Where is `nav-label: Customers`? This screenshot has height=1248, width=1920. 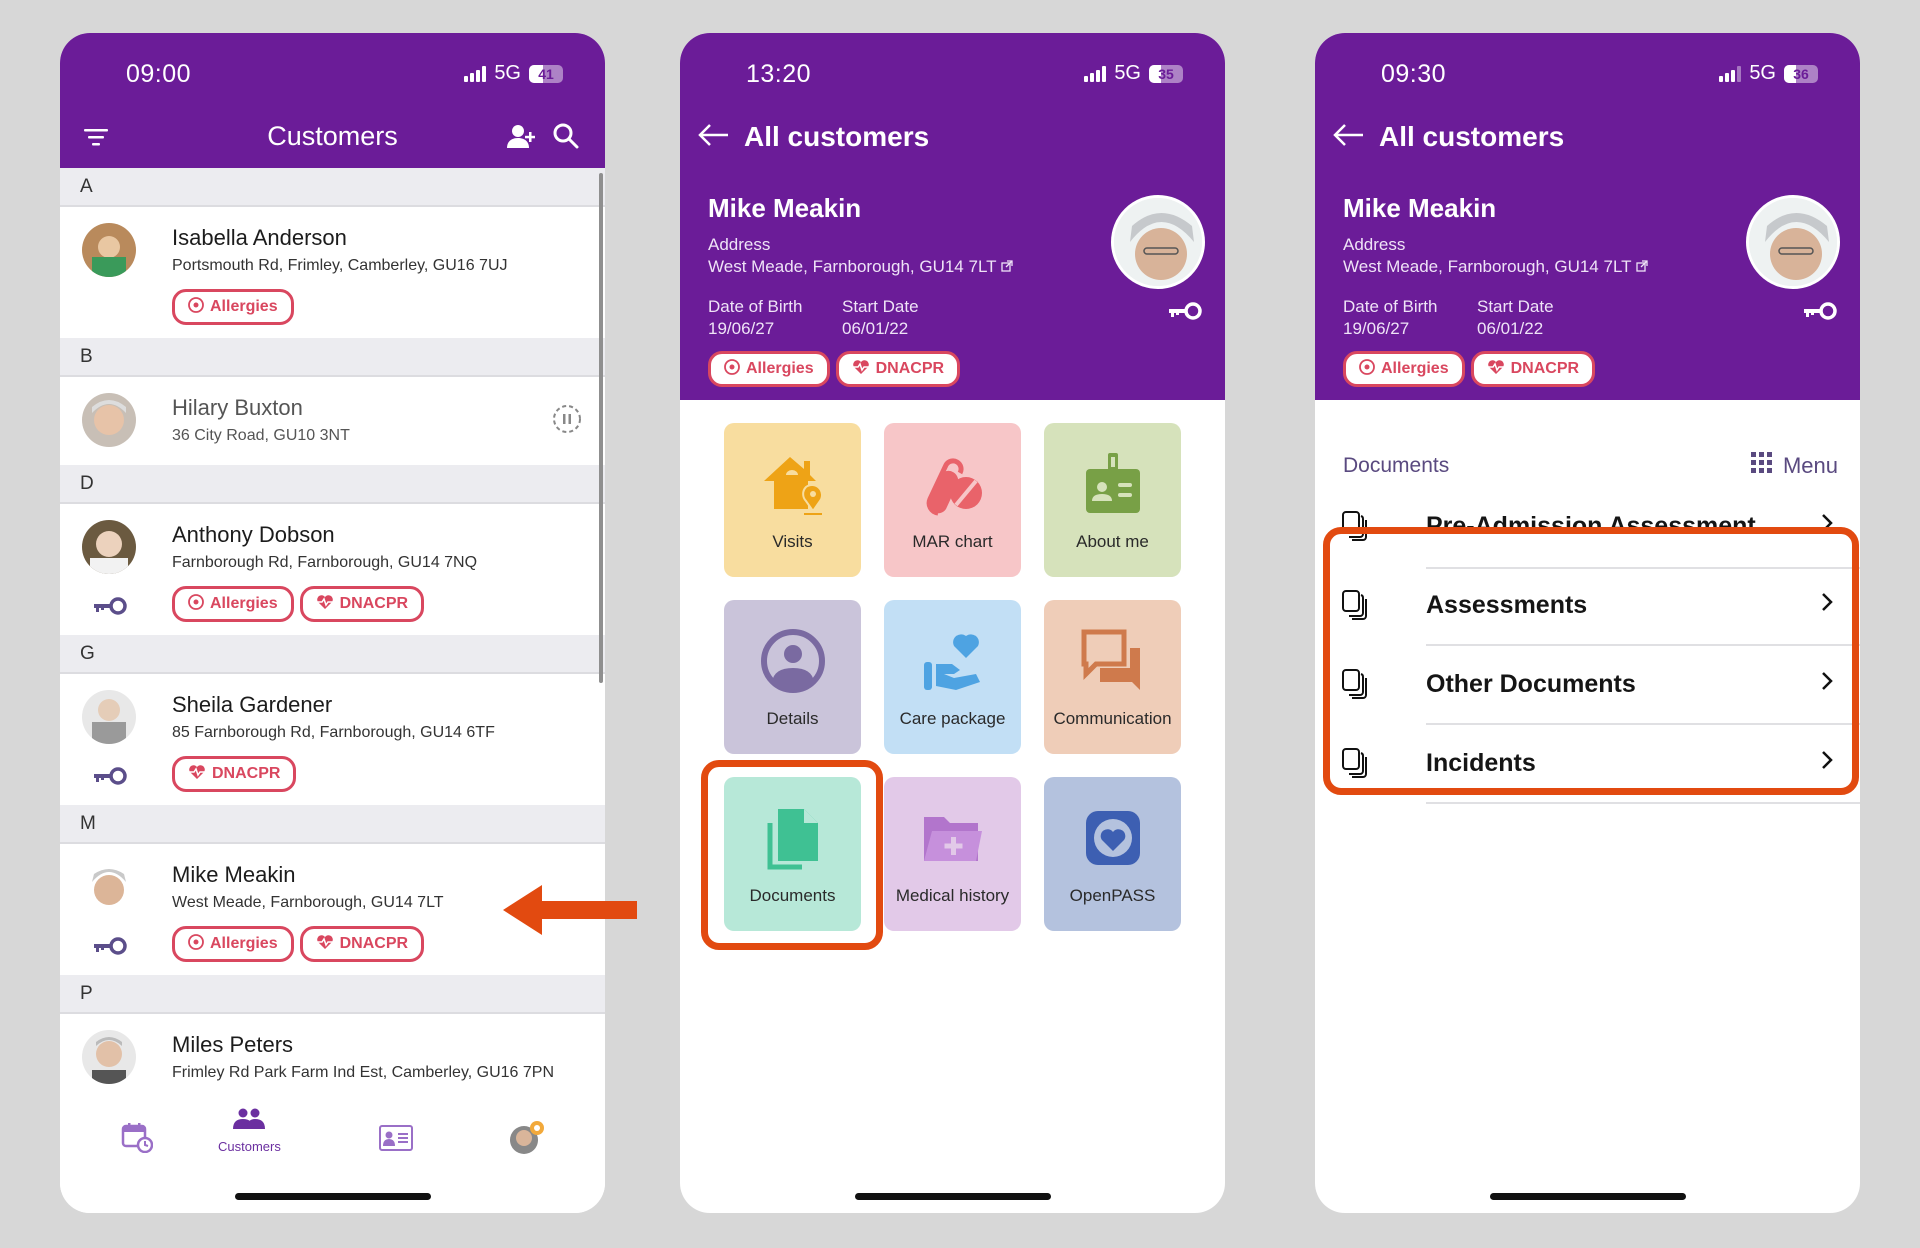
nav-label: Customers is located at coordinates (249, 1146).